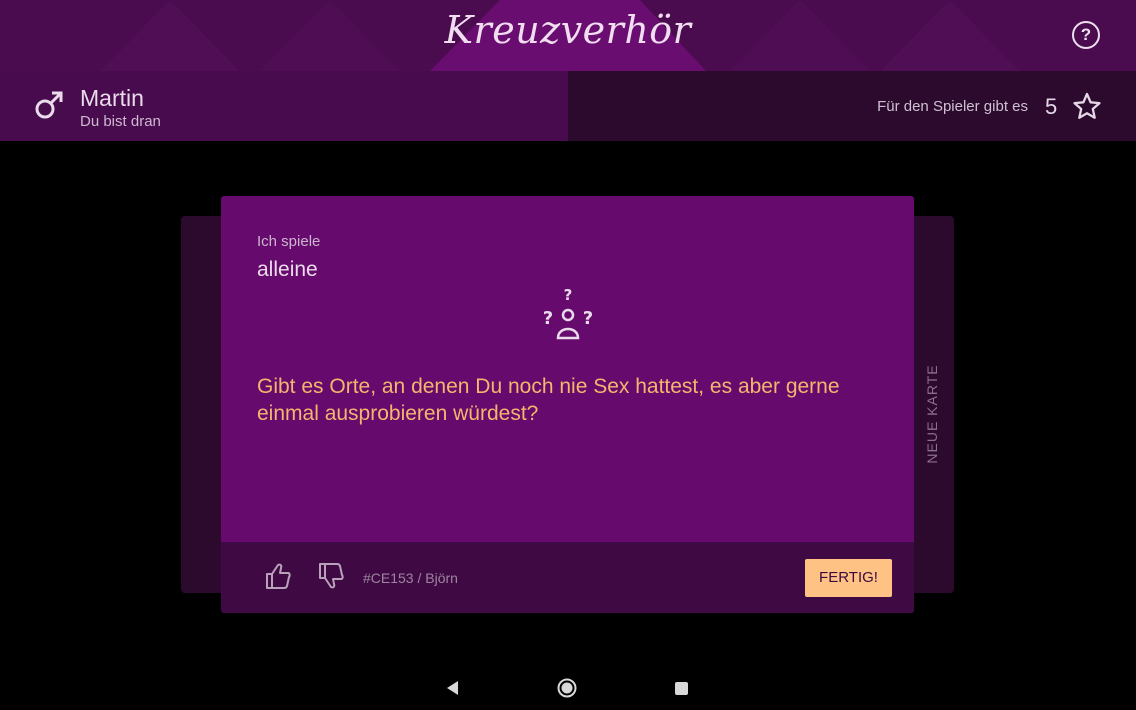 This screenshot has height=710, width=1136. What do you see at coordinates (934, 414) in the screenshot?
I see `new-card-label: NEUE KARTE` at bounding box center [934, 414].